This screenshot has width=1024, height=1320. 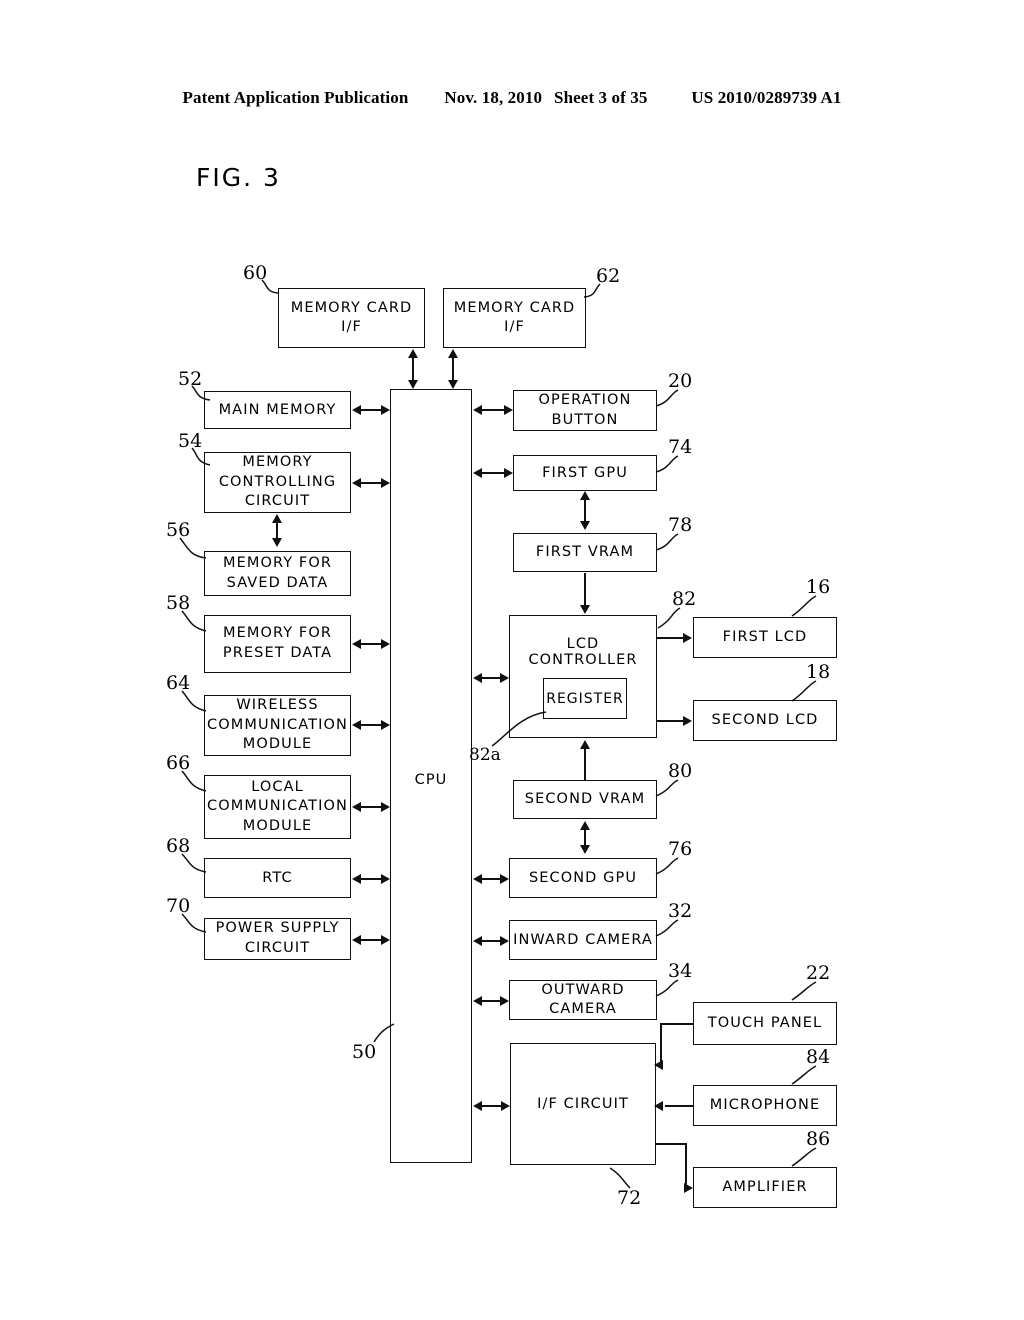 I want to click on block-outward-camera: OUTWARD CAMERA, so click(x=583, y=1000).